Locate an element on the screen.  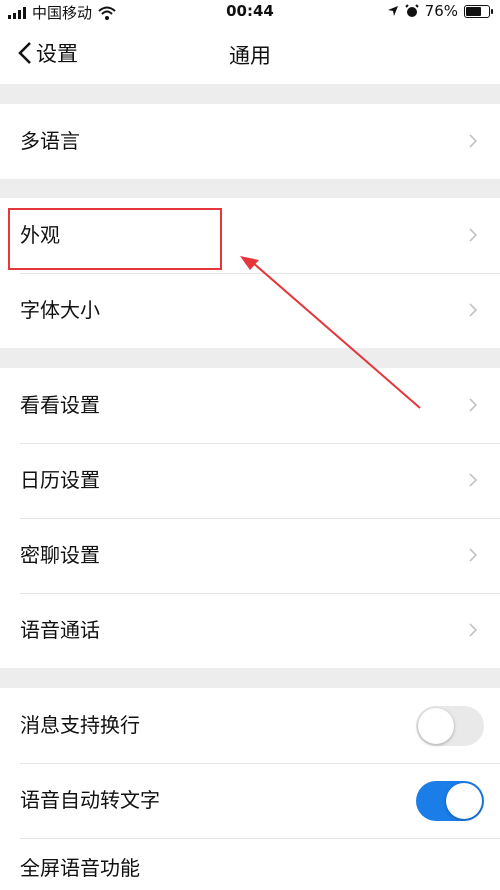
battery-percent: 76% is located at coordinates (441, 11).